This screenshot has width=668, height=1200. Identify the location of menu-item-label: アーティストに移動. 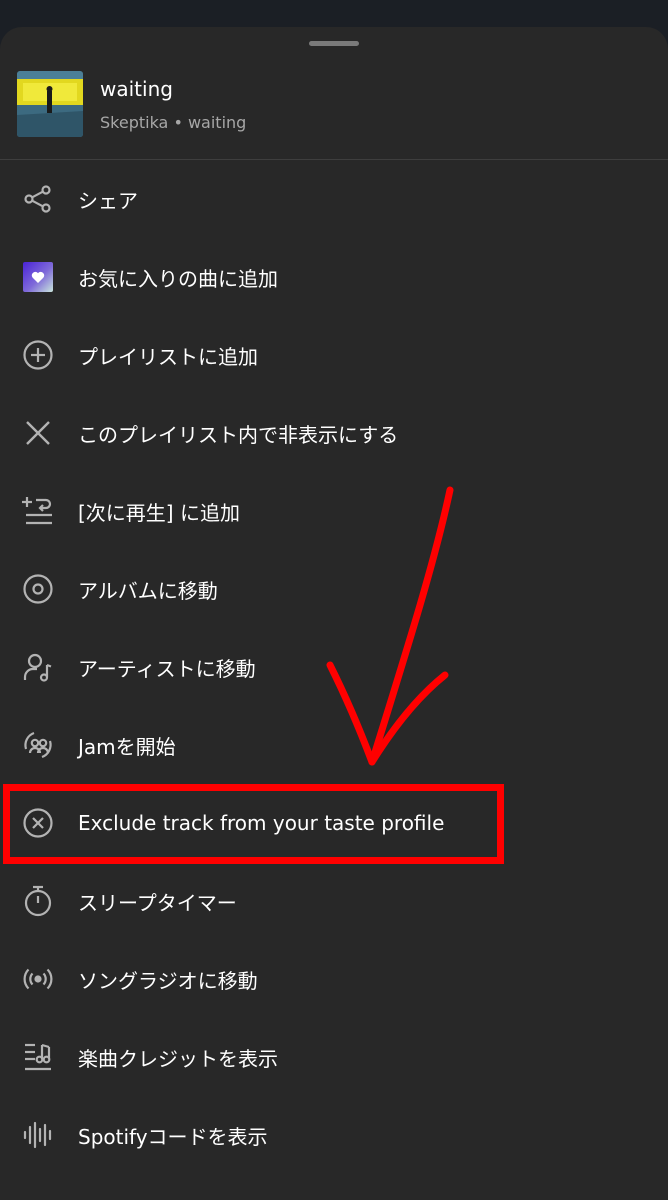
(167, 668).